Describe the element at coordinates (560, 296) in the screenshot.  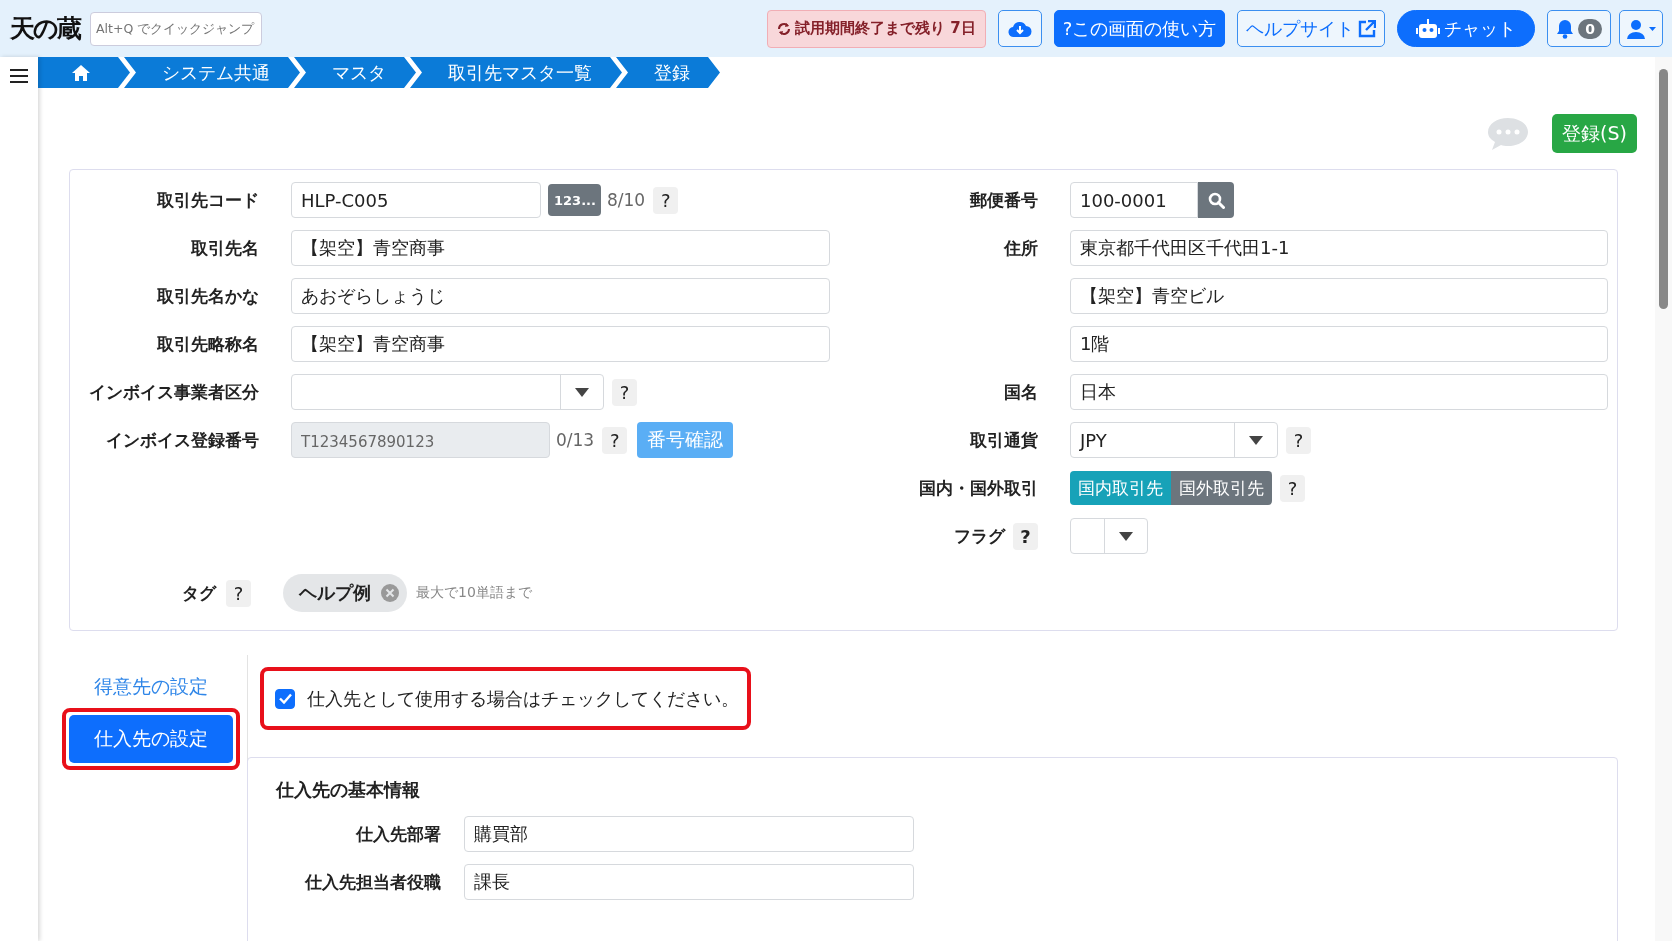
I see `input-field: あおぞらしょうじ` at that location.